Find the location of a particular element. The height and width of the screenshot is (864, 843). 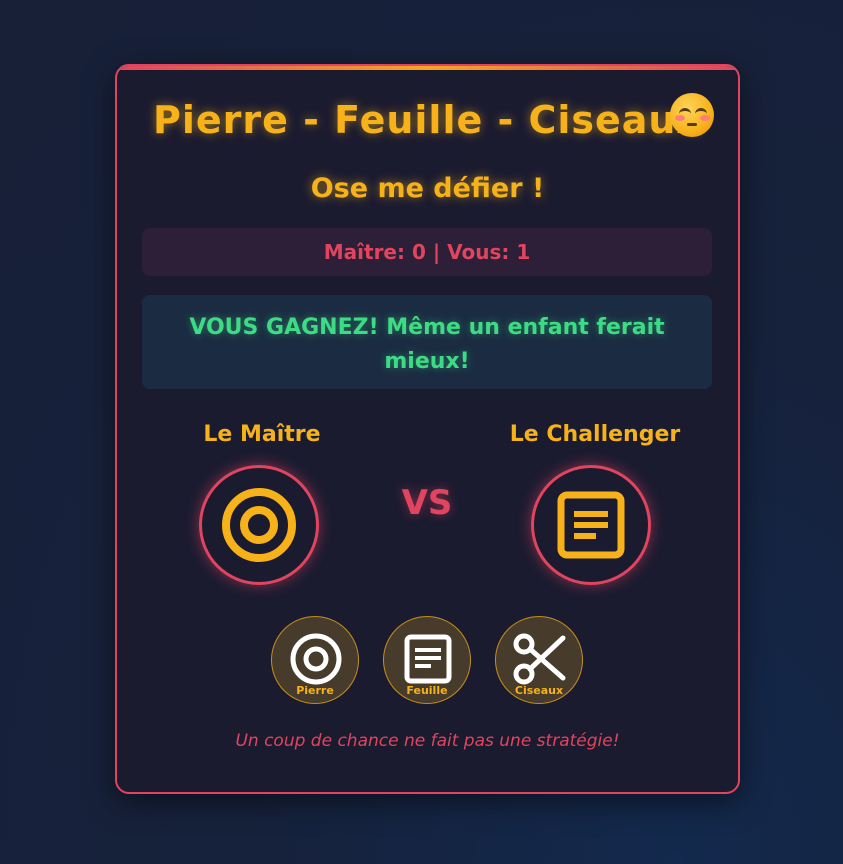

game-title: Pierre - Feuille - Ciseaux is located at coordinates (427, 120).